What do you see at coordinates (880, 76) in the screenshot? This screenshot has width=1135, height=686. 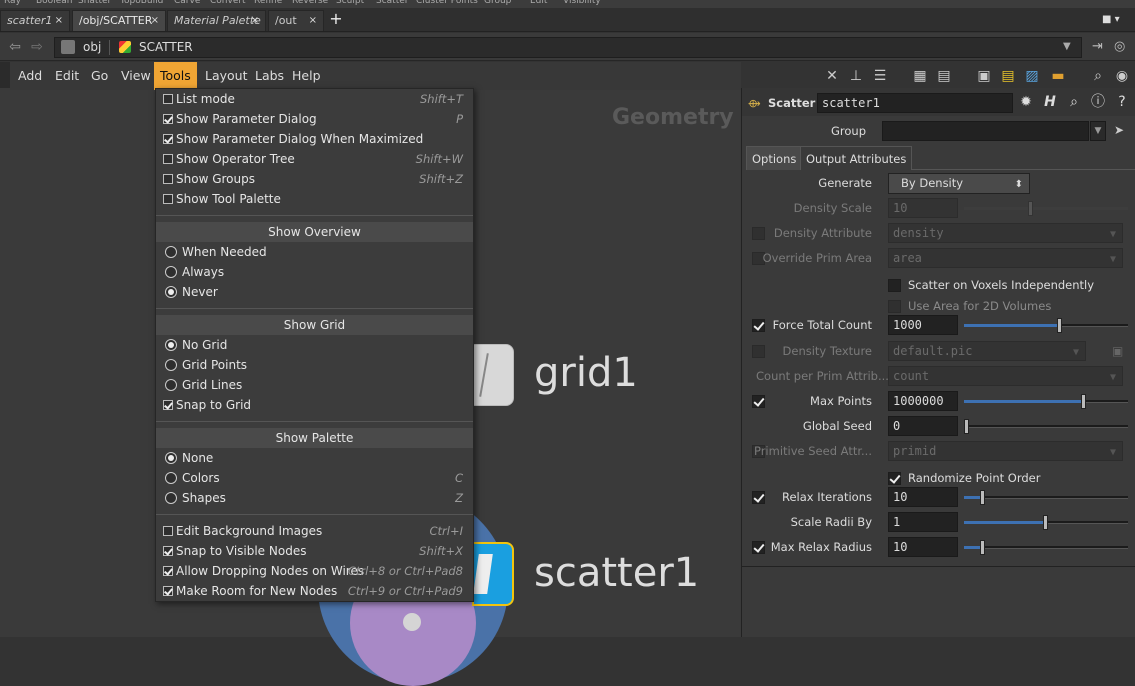 I see `list-icon: ☰` at bounding box center [880, 76].